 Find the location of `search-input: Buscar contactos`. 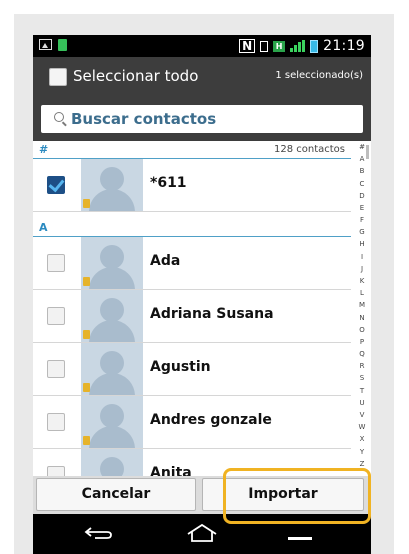

search-input: Buscar contactos is located at coordinates (202, 119).